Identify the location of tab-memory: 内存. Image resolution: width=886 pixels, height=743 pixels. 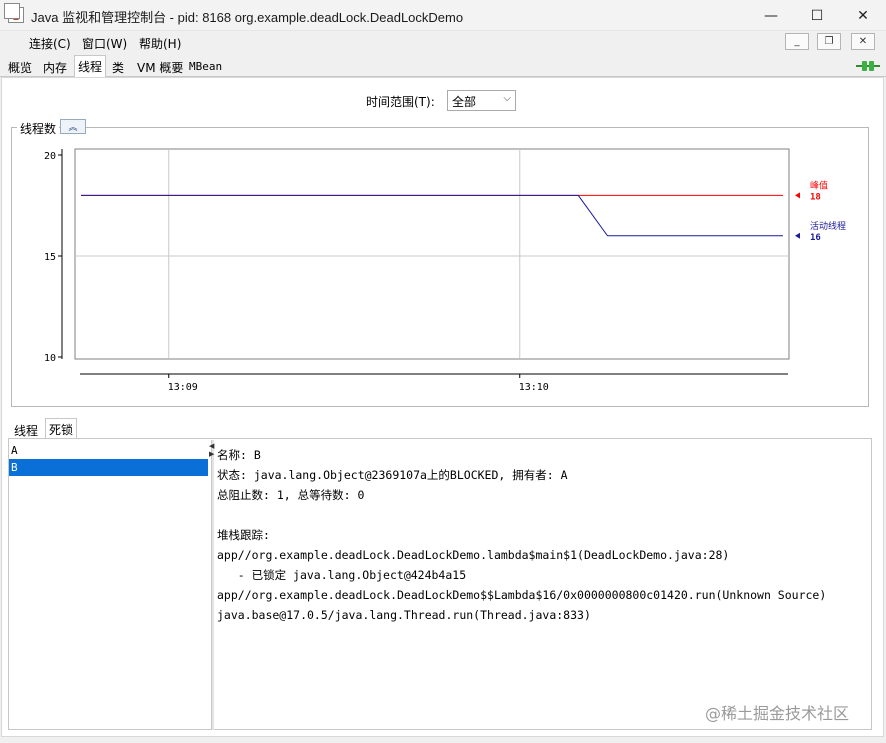
(55, 67).